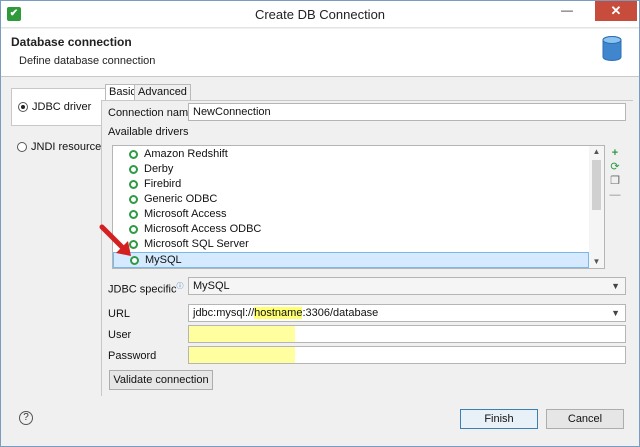 The height and width of the screenshot is (447, 640). Describe the element at coordinates (351, 244) in the screenshot. I see `list-item: Microsoft SQL Server` at that location.